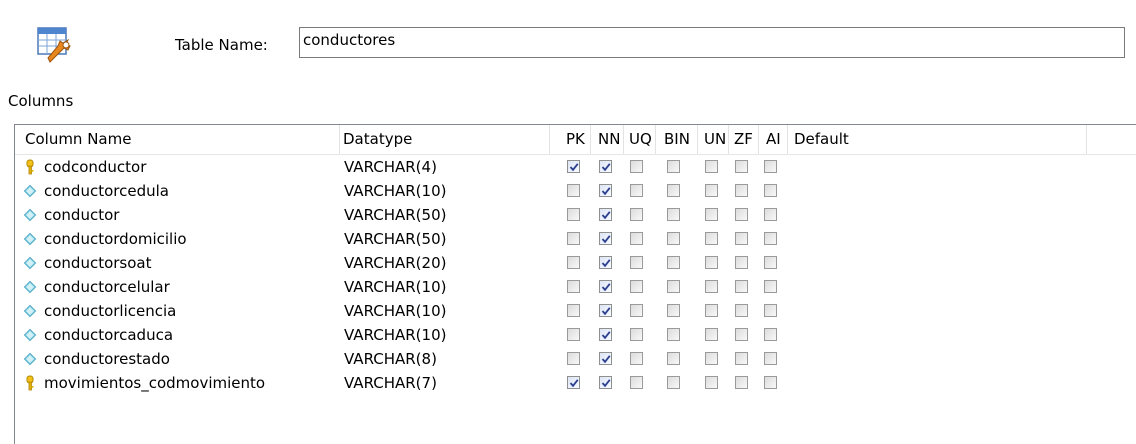 Image resolution: width=1136 pixels, height=444 pixels. I want to click on header-column-name: Column Name, so click(78, 139).